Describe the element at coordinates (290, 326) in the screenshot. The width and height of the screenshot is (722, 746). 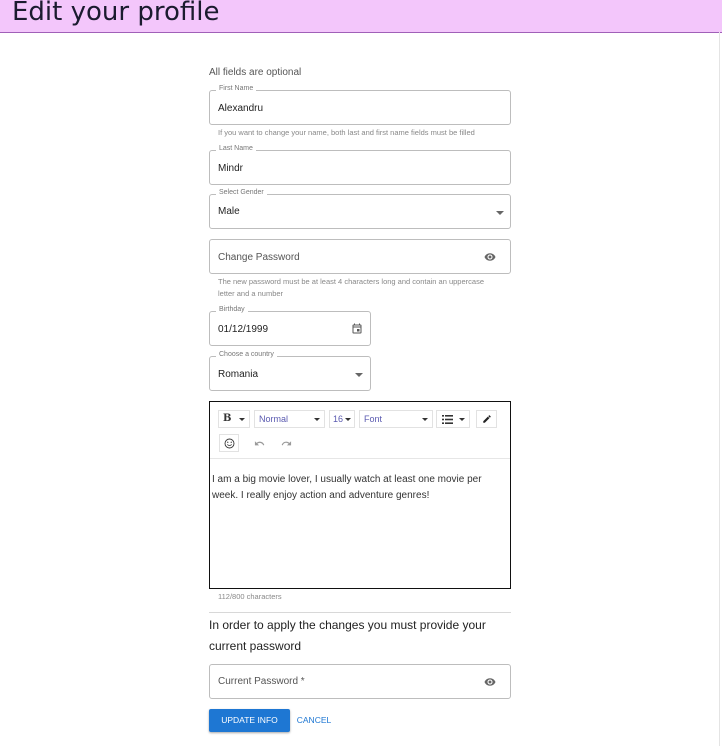
I see `birthday-field: Birthday 01/12/1999` at that location.